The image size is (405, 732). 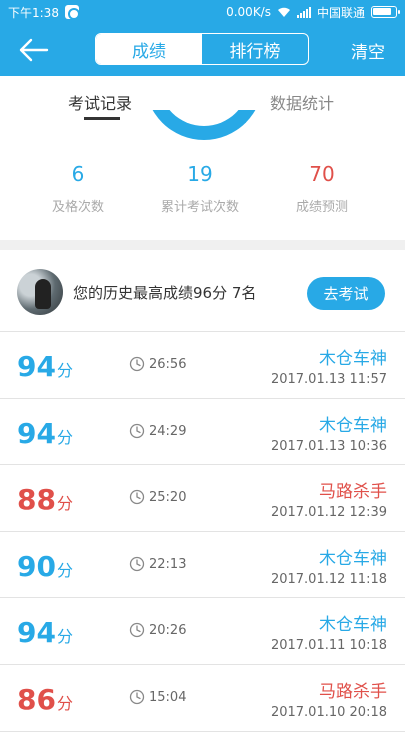 I want to click on record-duration: 26:56, so click(x=168, y=364).